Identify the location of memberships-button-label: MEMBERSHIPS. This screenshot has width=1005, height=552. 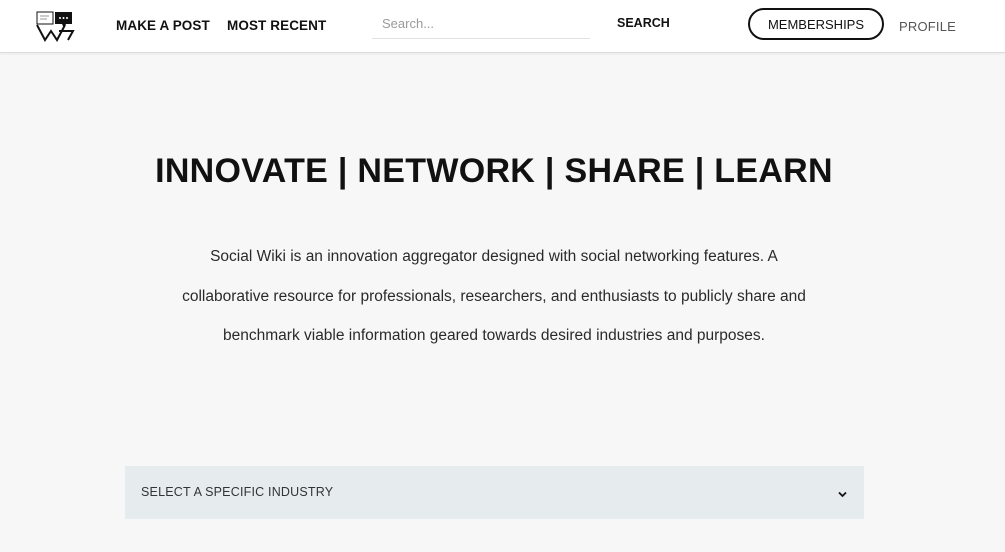
(816, 24).